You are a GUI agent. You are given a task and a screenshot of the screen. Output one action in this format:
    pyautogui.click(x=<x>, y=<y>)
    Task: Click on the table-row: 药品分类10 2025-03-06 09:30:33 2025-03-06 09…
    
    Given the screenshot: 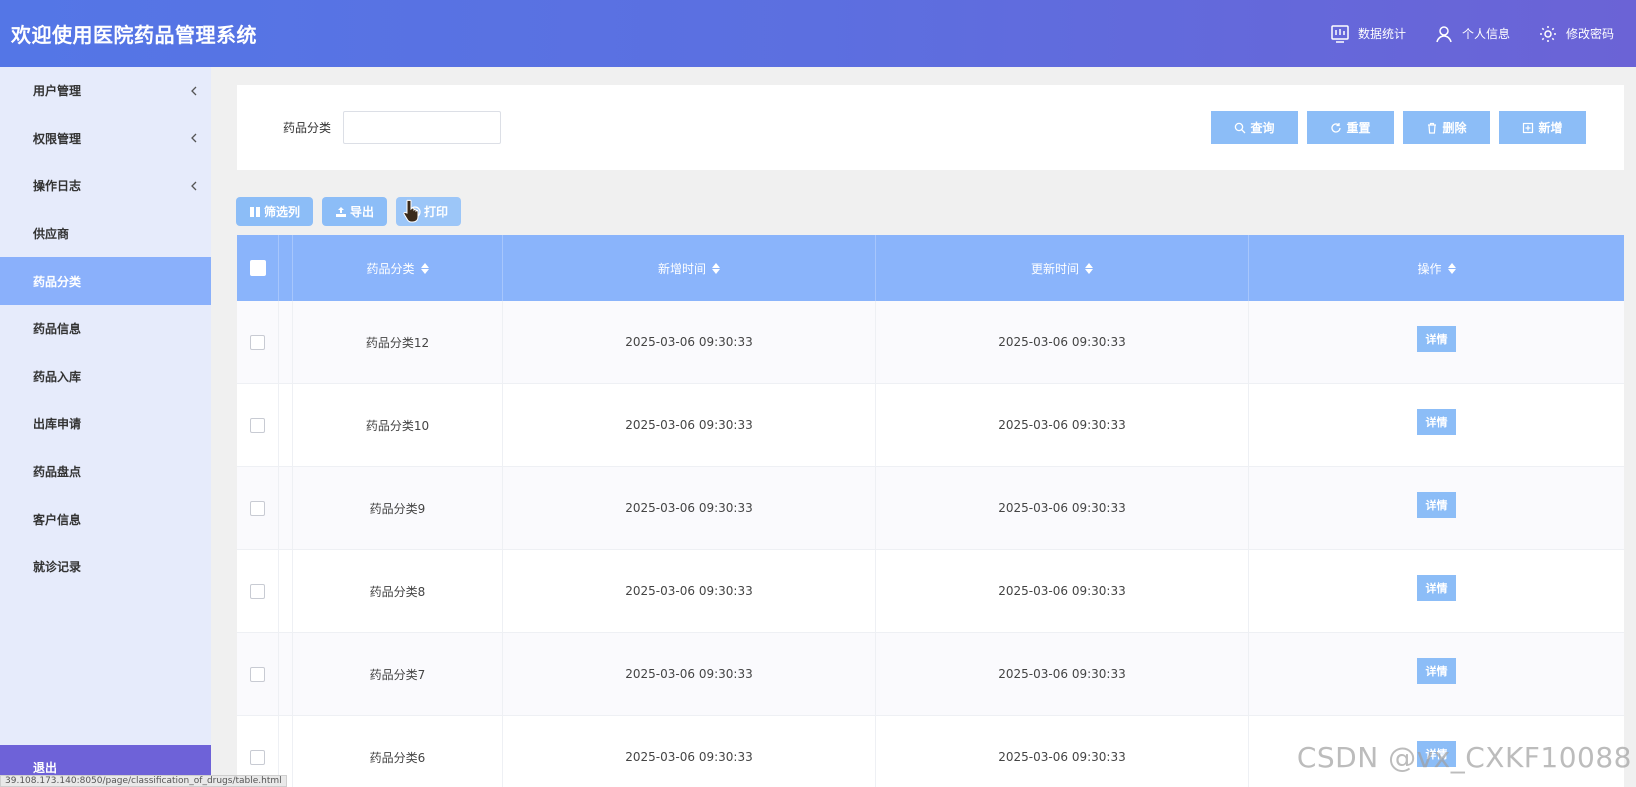 What is the action you would take?
    pyautogui.click(x=930, y=425)
    